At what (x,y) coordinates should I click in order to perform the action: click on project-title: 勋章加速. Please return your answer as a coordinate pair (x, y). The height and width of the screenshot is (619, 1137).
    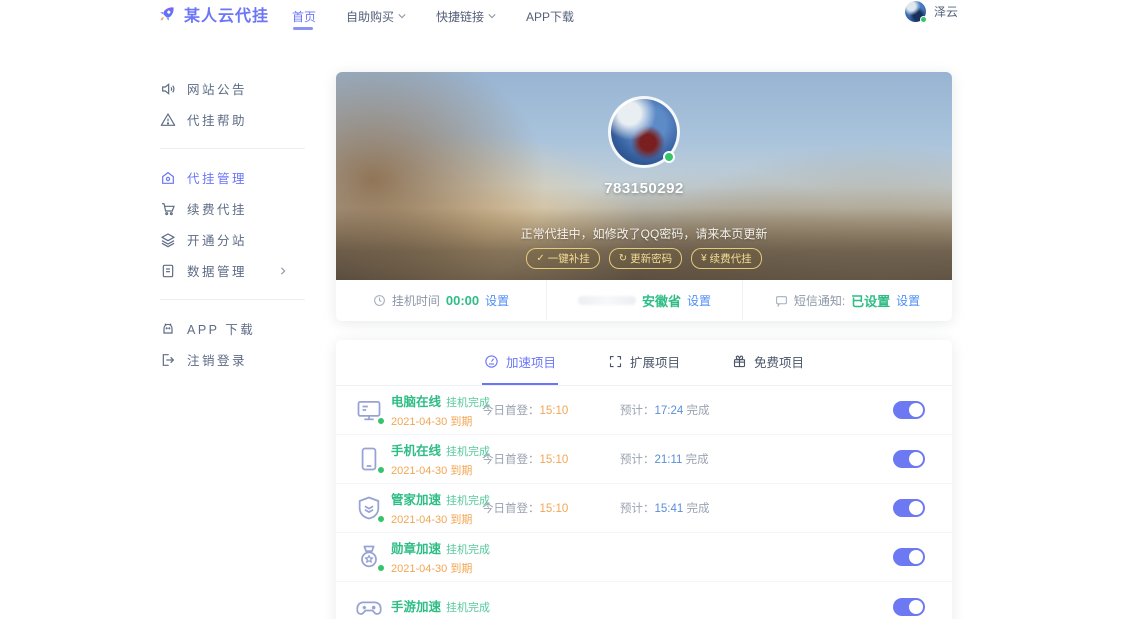
    Looking at the image, I should click on (416, 548).